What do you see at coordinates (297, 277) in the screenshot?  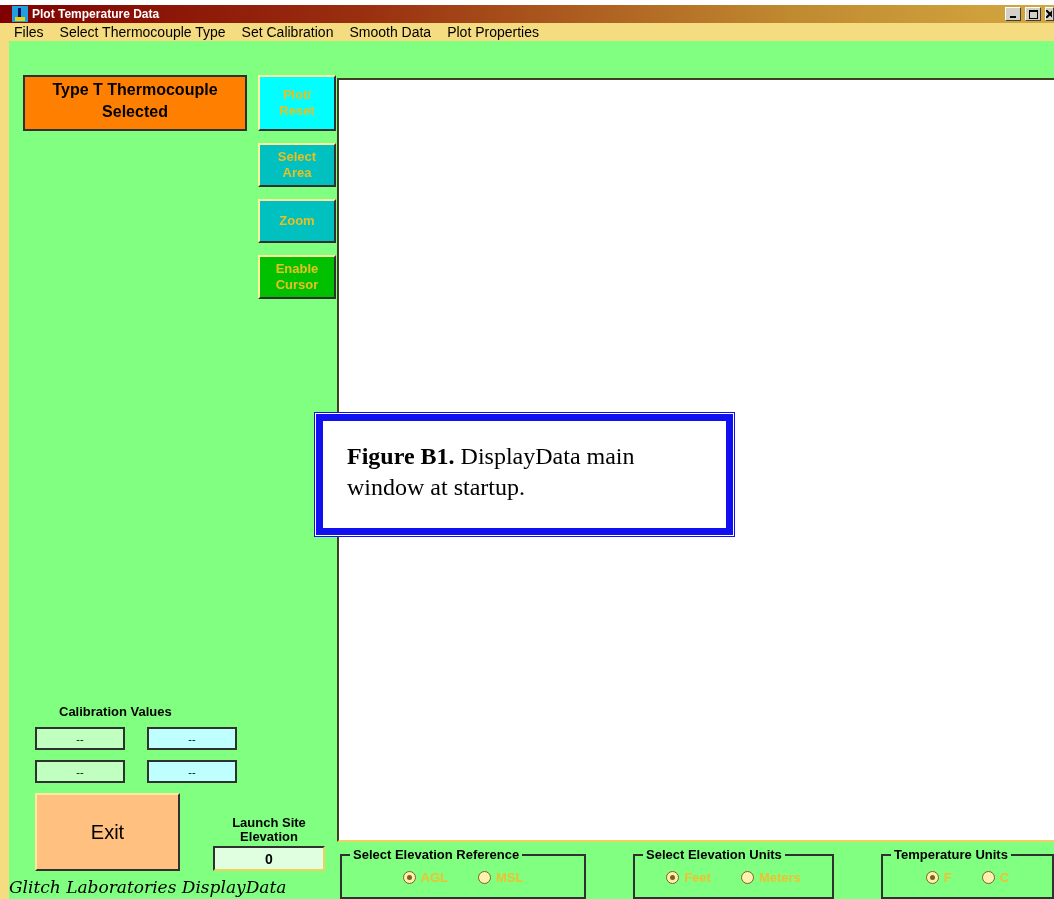 I see `tool-button: Enable Cursor` at bounding box center [297, 277].